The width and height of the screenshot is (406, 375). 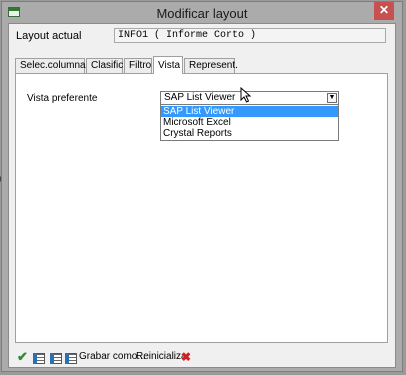 What do you see at coordinates (246, 95) in the screenshot?
I see `mouse-pointer-icon` at bounding box center [246, 95].